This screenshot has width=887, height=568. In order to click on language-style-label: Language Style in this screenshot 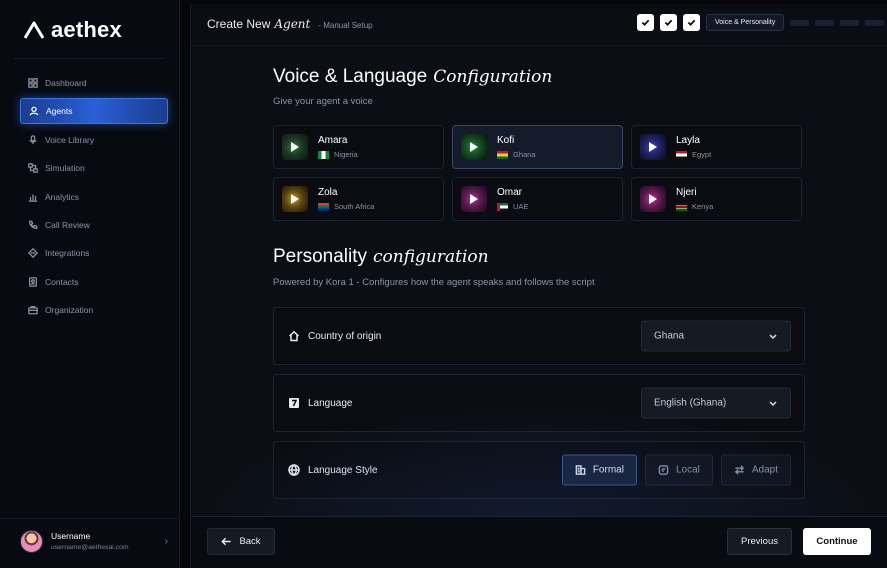, I will do `click(333, 470)`.